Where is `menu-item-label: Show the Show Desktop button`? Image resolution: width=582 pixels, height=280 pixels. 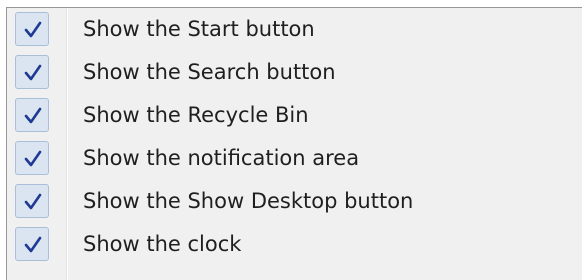 menu-item-label: Show the Show Desktop button is located at coordinates (248, 201).